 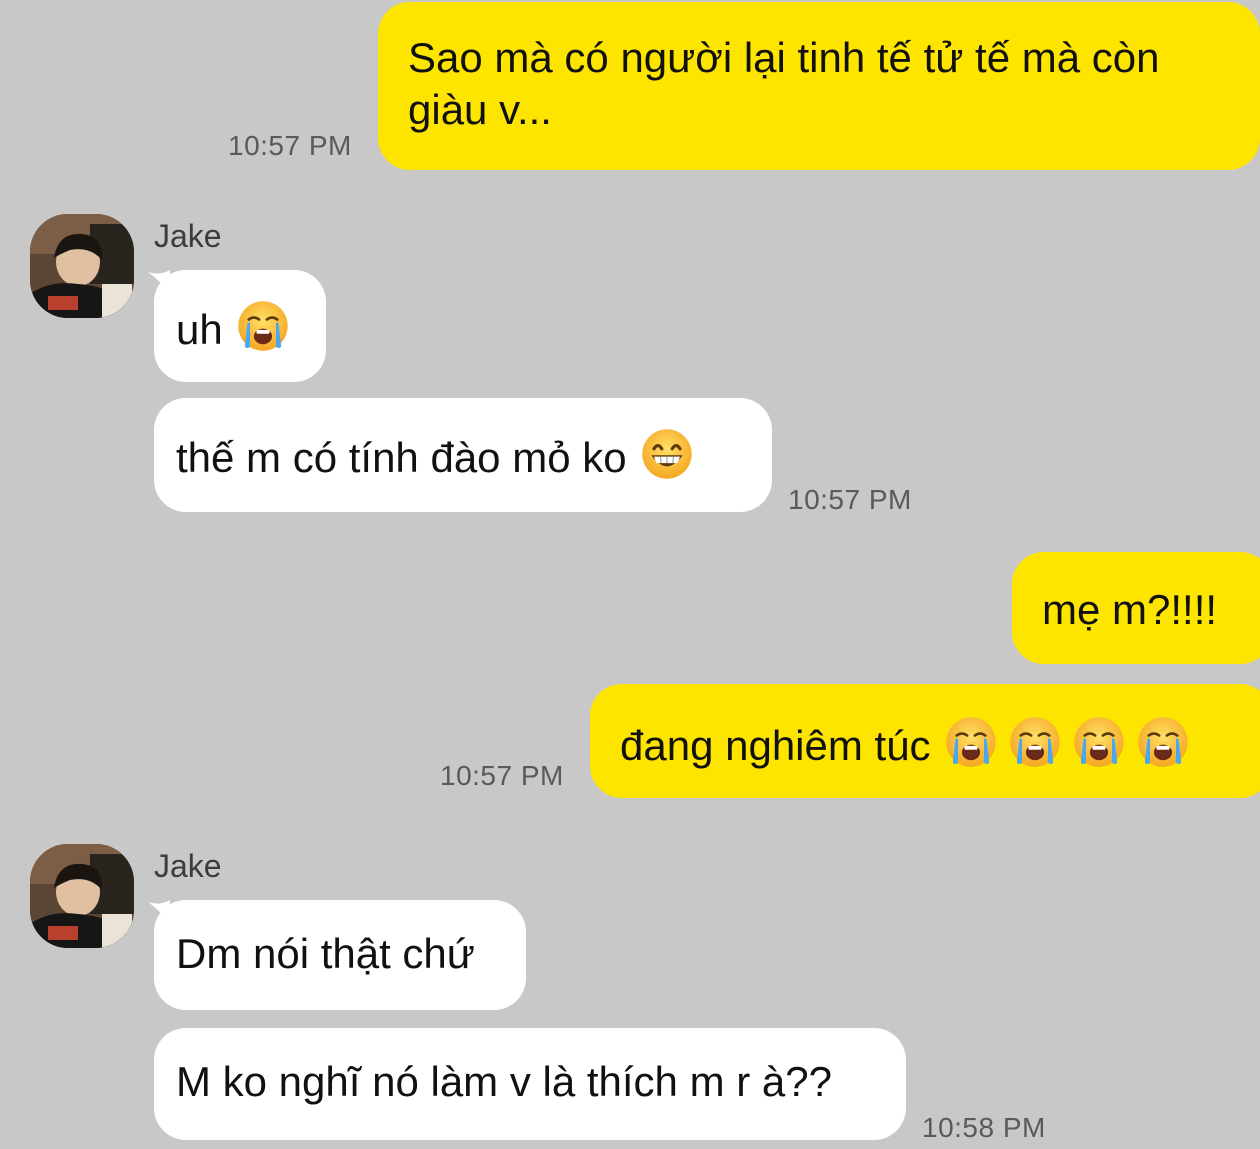 I want to click on their-message-bubble: uh, so click(x=240, y=326).